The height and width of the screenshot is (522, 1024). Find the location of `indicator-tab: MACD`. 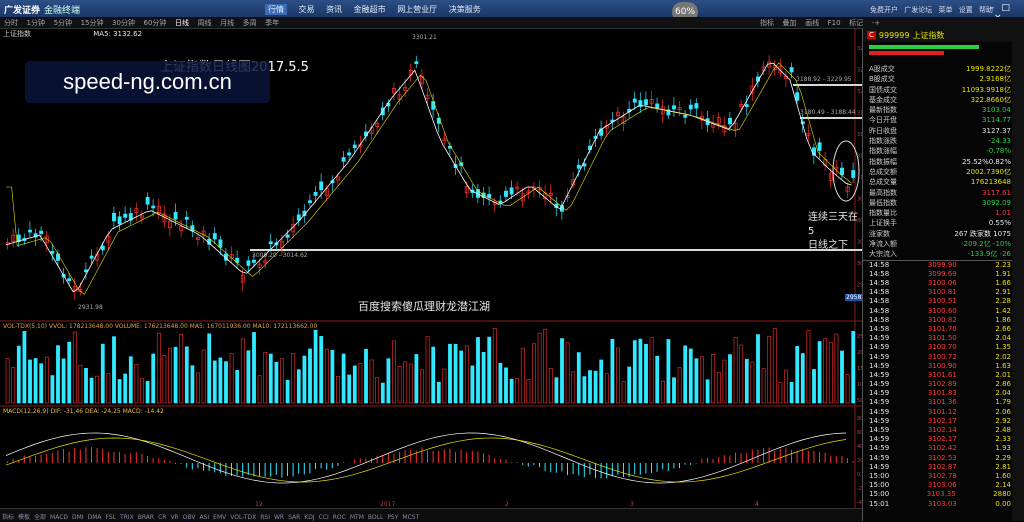

indicator-tab: MACD is located at coordinates (59, 517).